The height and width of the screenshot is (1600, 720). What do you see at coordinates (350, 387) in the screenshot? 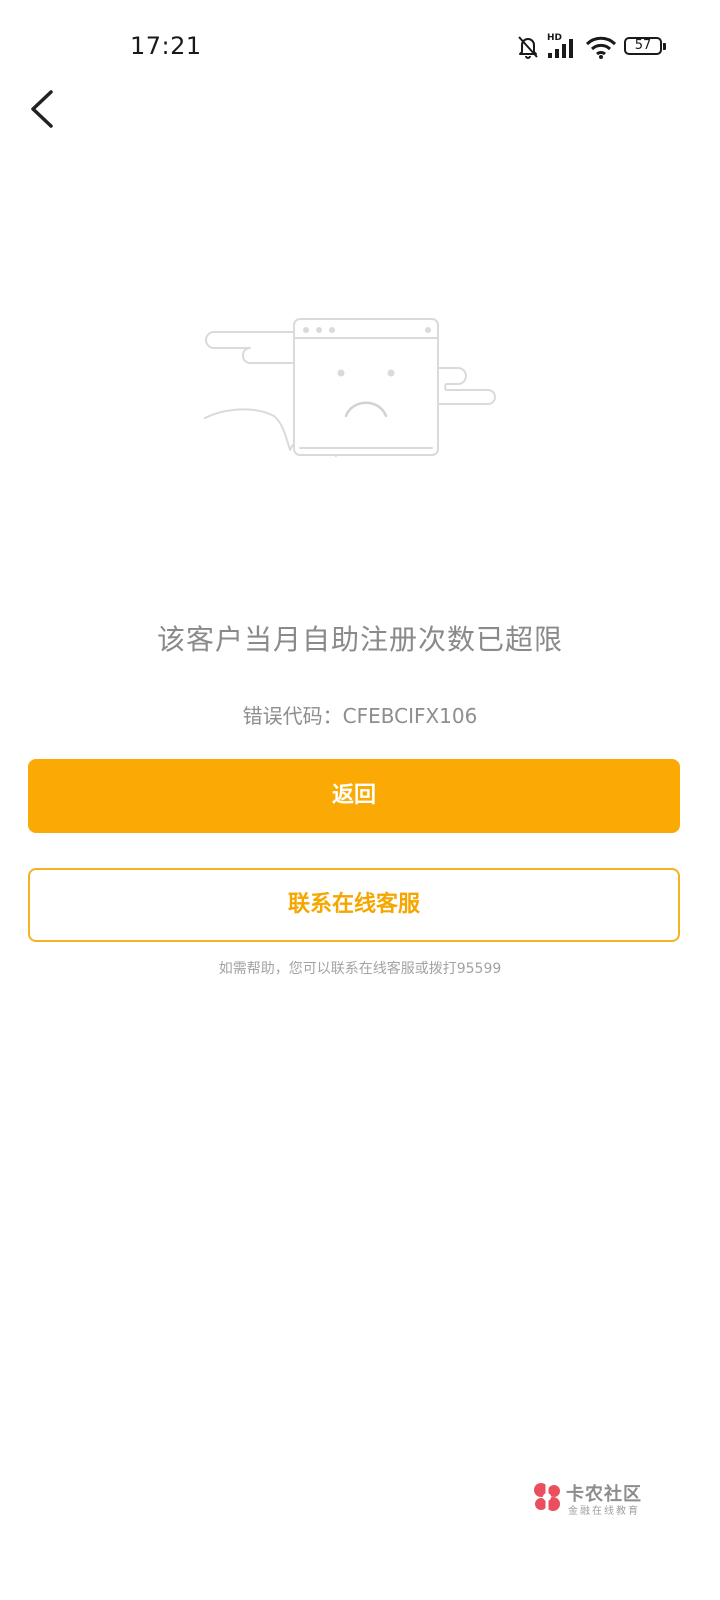
I see `sad-browser-window-illustration` at bounding box center [350, 387].